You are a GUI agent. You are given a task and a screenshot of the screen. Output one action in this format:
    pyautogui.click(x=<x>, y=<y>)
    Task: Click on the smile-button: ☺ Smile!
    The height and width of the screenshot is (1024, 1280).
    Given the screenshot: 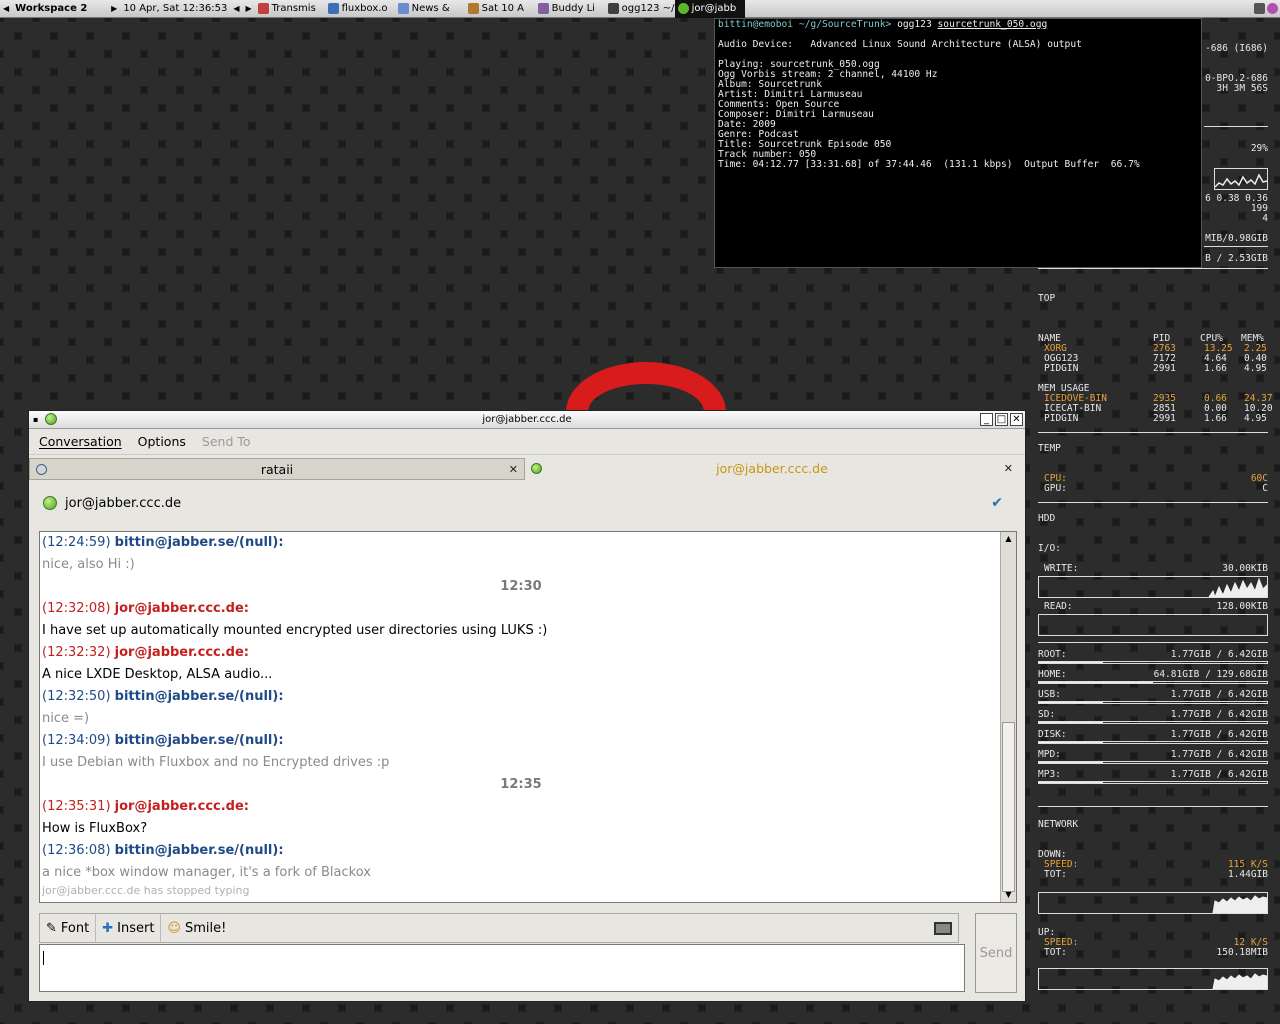 What is the action you would take?
    pyautogui.click(x=196, y=928)
    